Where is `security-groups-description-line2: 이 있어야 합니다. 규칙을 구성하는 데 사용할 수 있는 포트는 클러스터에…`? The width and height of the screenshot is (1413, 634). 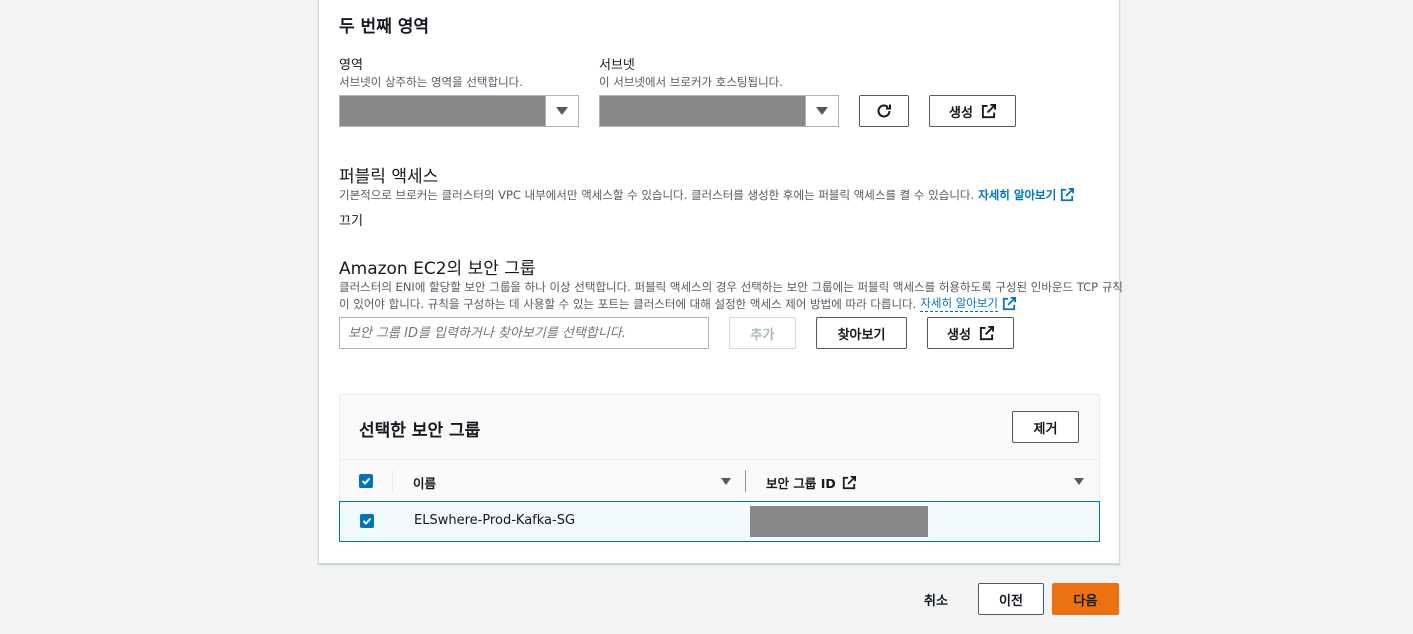 security-groups-description-line2: 이 있어야 합니다. 규칙을 구성하는 데 사용할 수 있는 포트는 클러스터에… is located at coordinates (628, 303).